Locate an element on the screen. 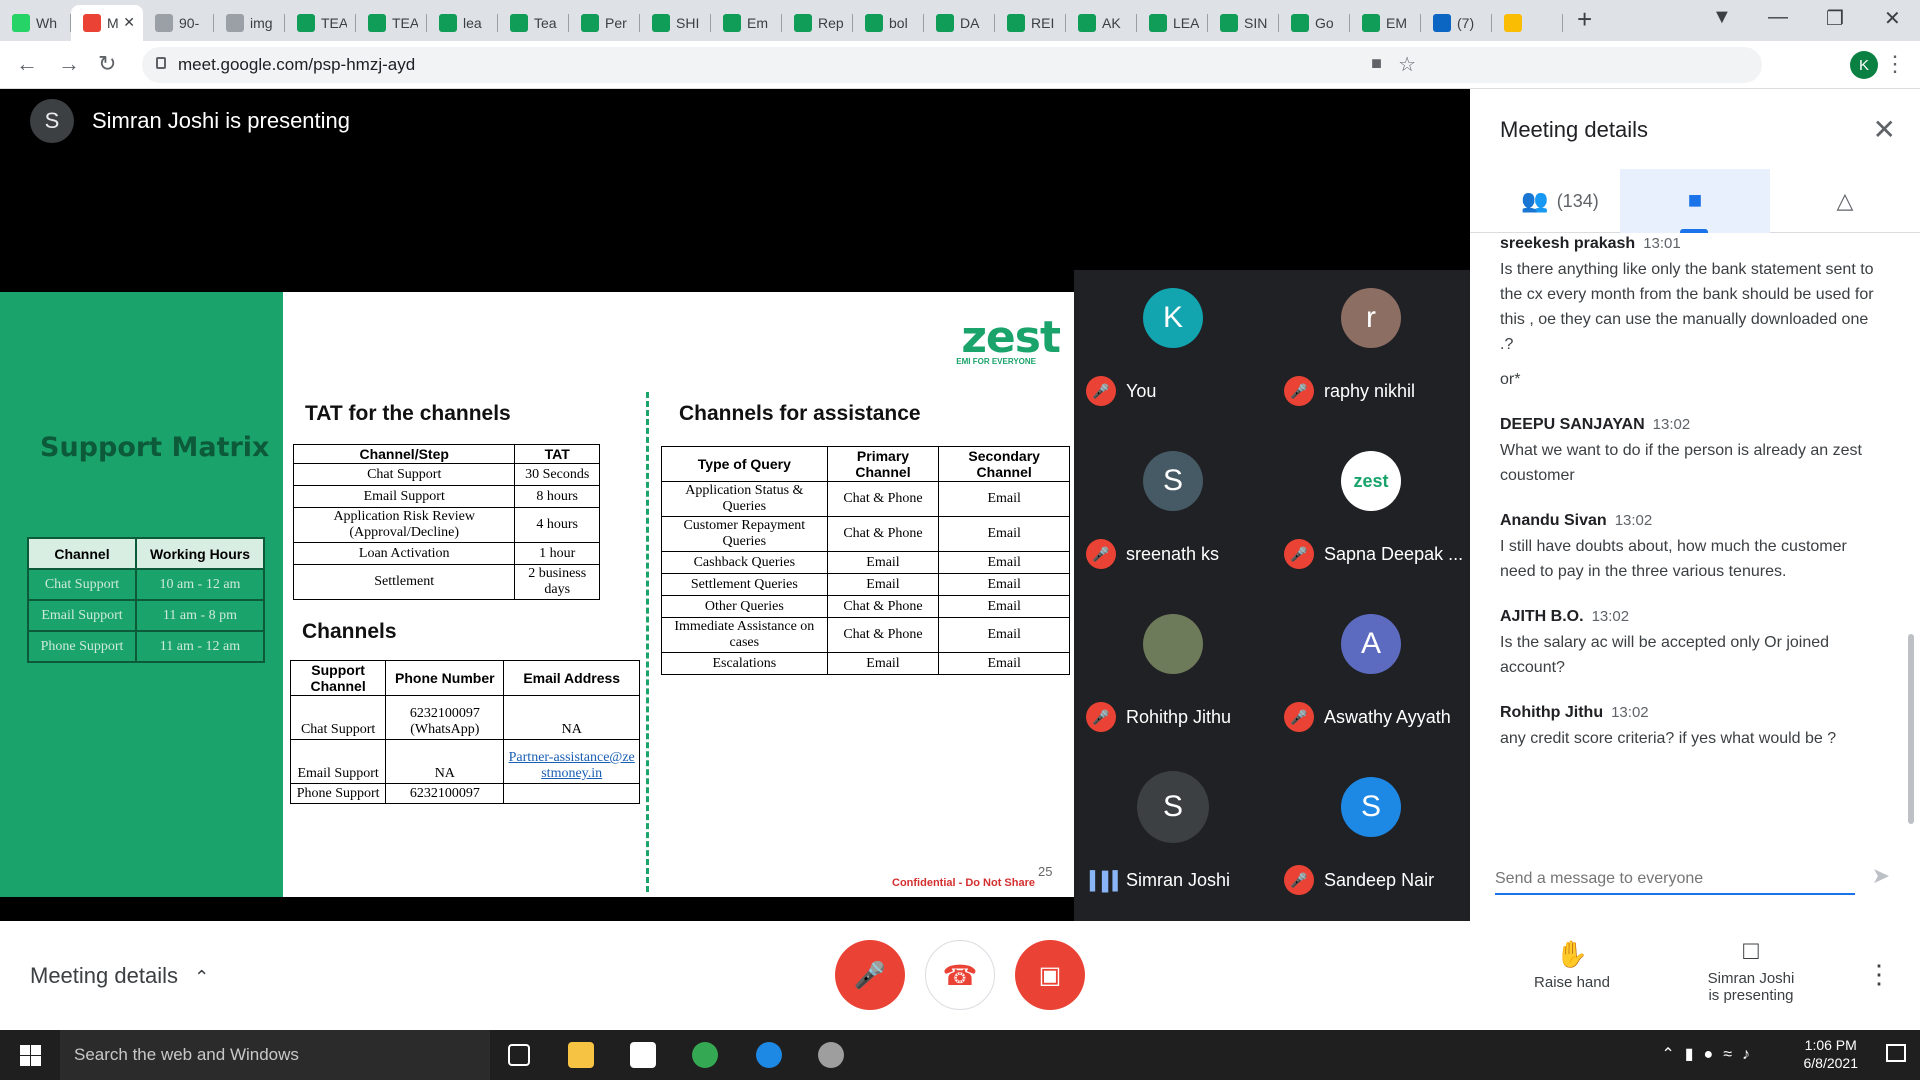 The width and height of the screenshot is (1920, 1080). back-icon: ← is located at coordinates (27, 64).